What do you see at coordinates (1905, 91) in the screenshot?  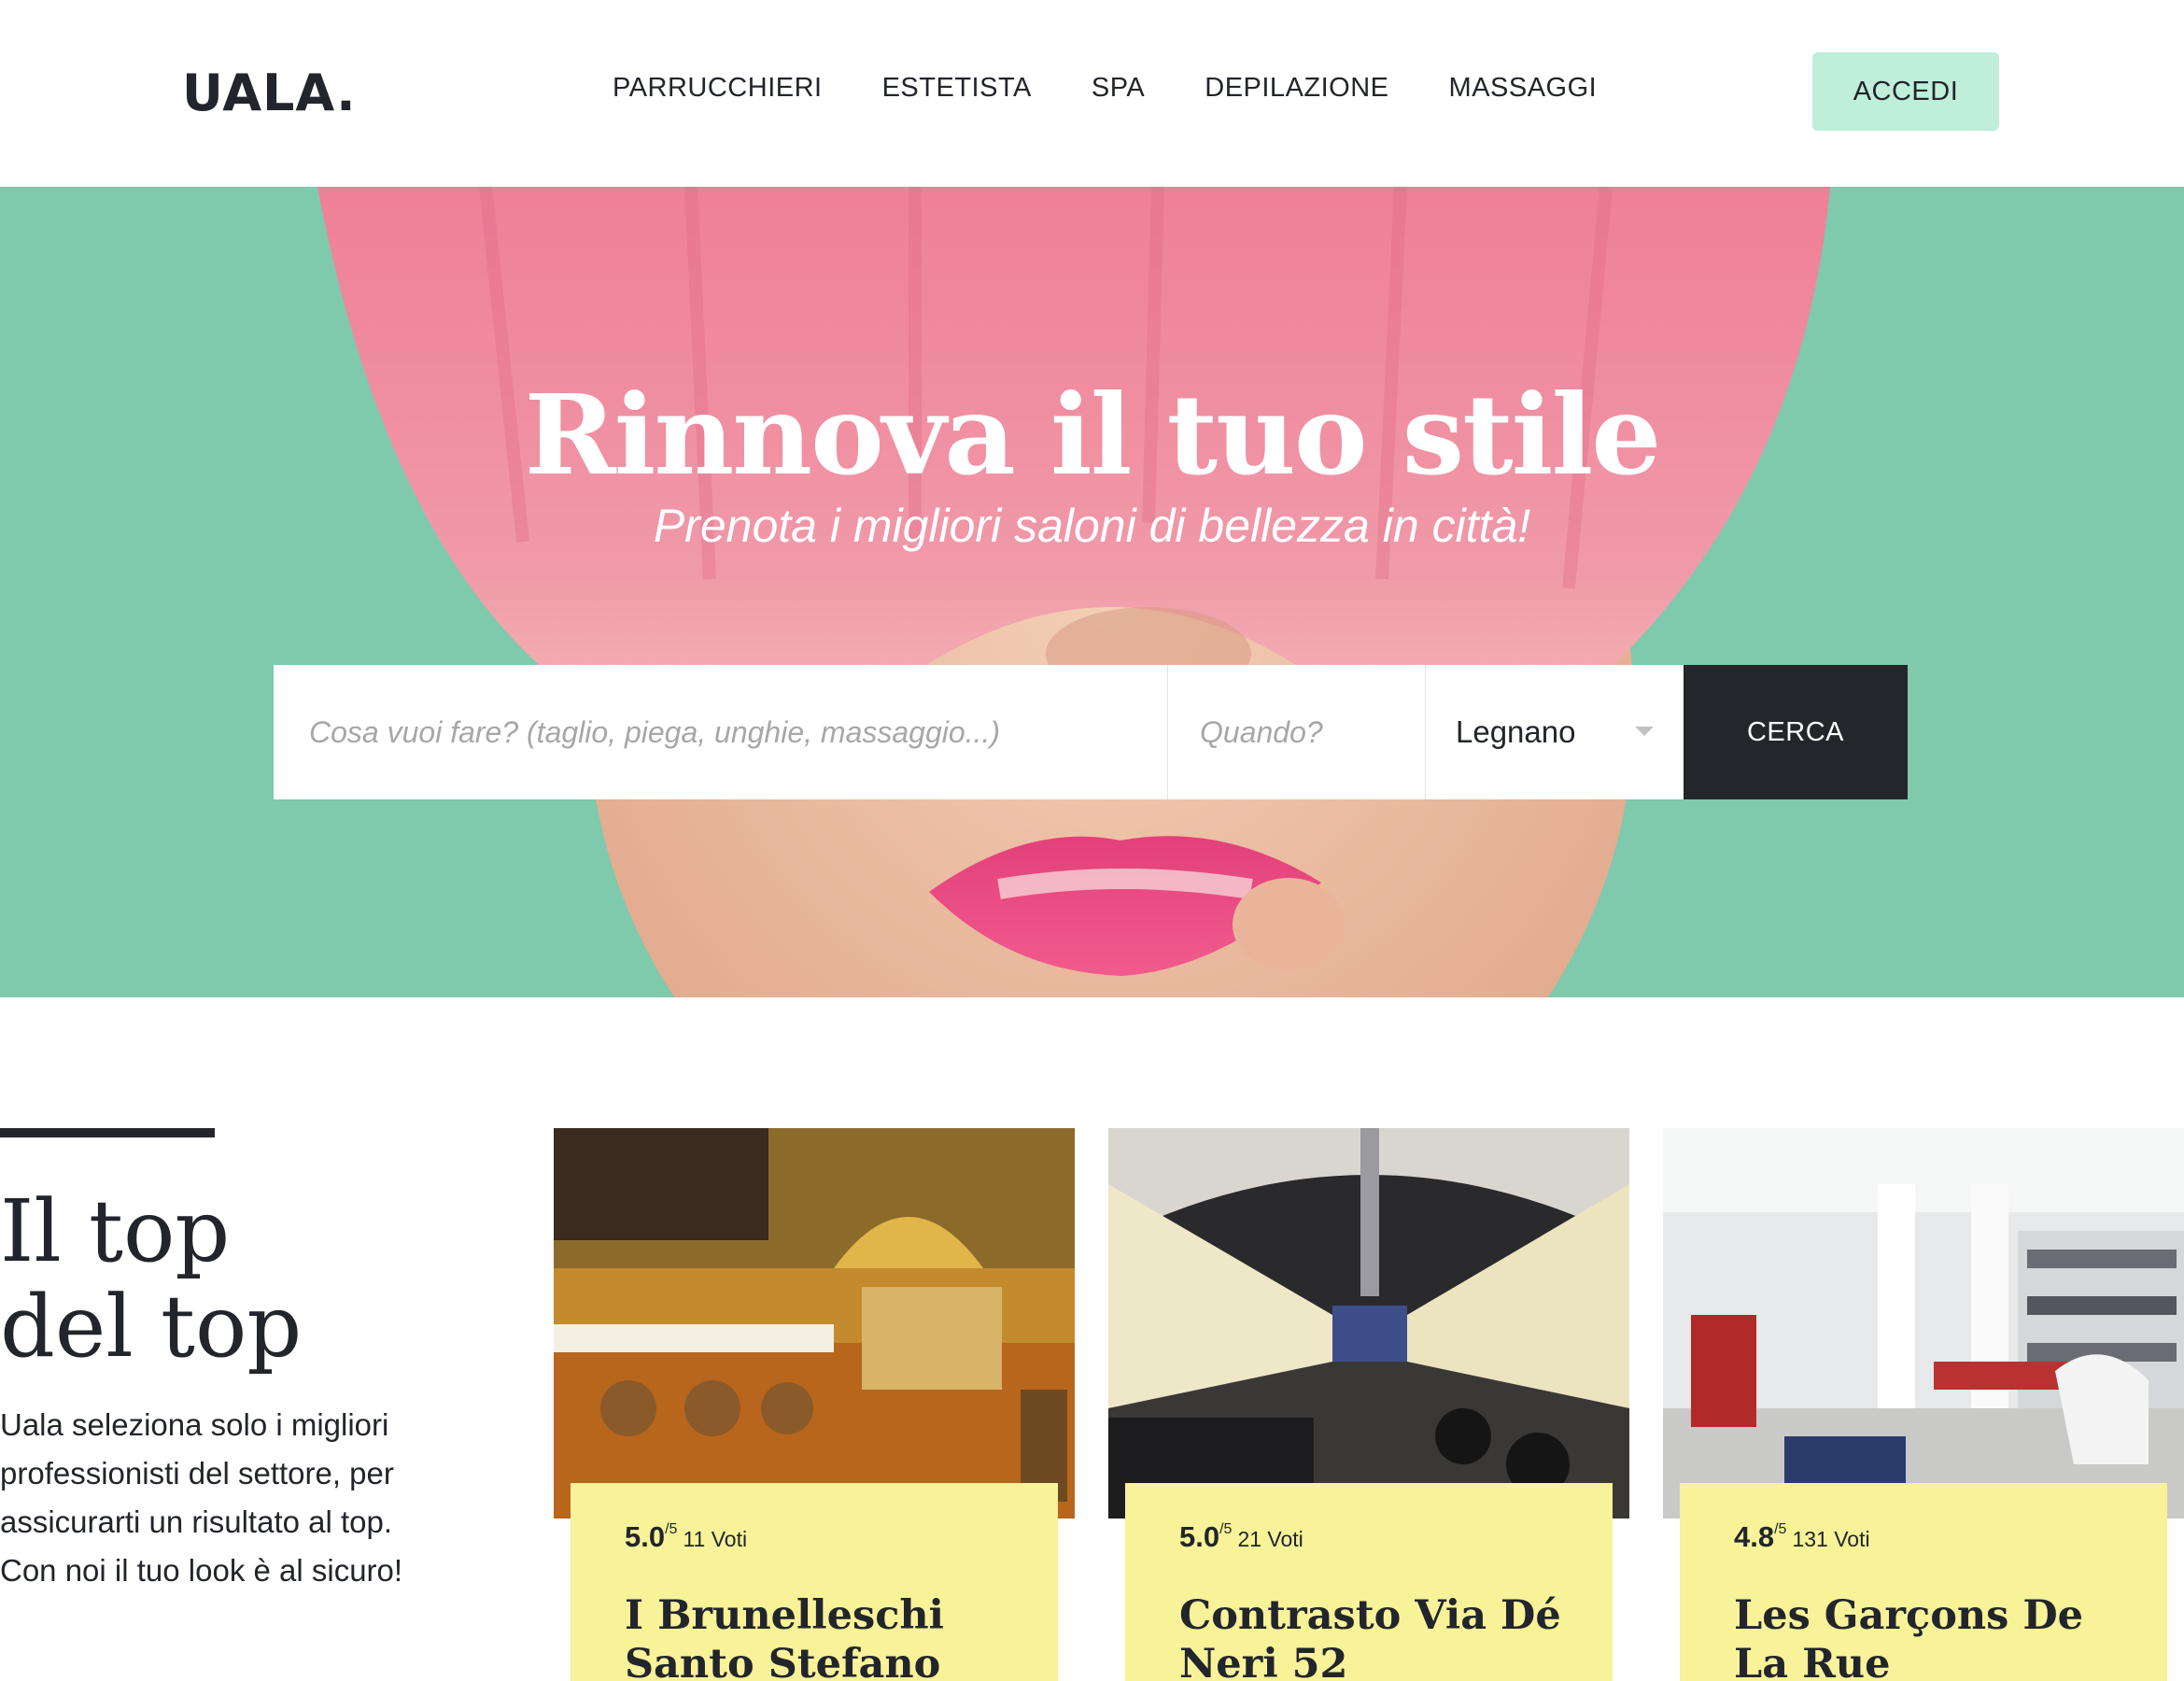 I see `login-button: ACCEDI` at bounding box center [1905, 91].